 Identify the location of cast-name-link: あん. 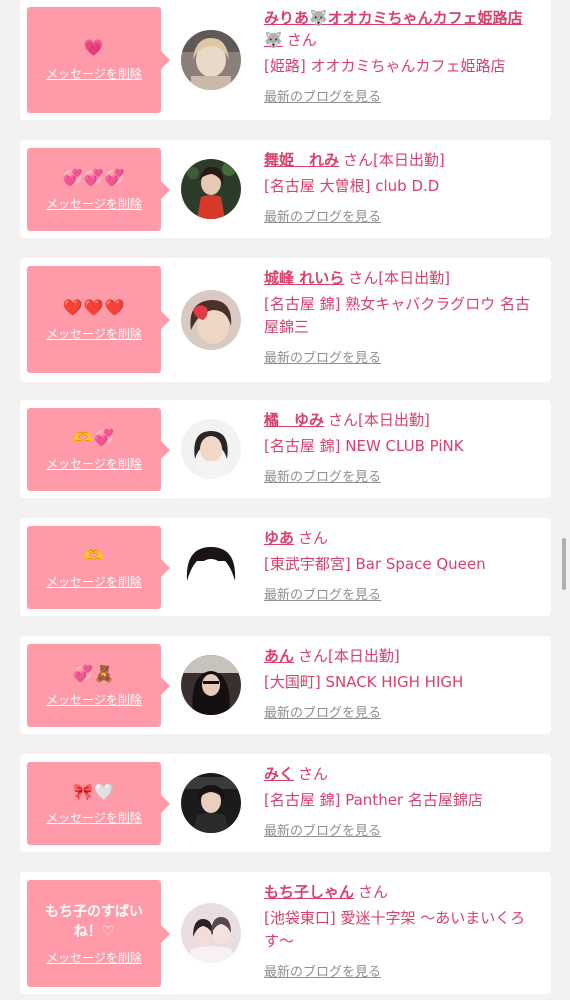
(279, 656).